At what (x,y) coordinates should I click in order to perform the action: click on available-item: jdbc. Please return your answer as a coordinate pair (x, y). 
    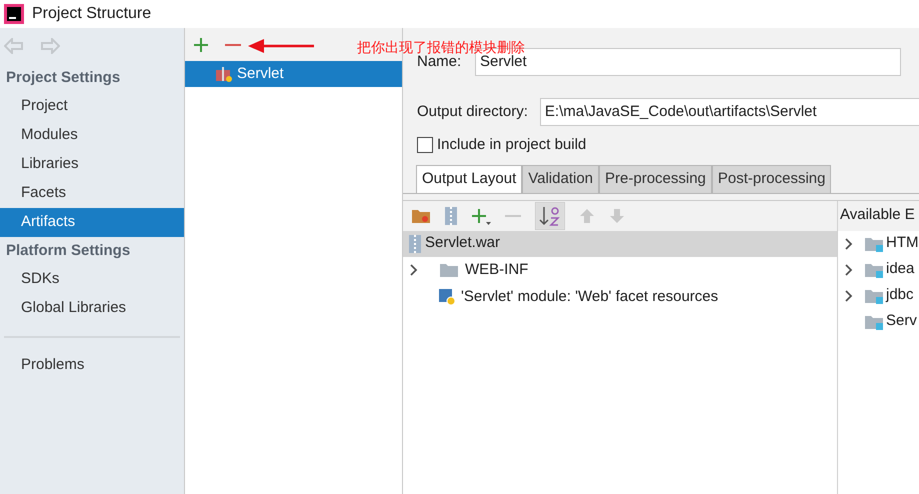
    Looking at the image, I should click on (878, 295).